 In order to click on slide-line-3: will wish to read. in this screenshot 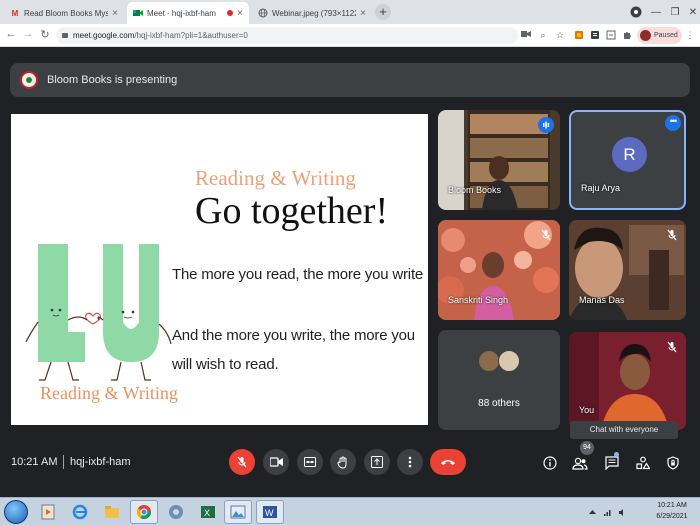, I will do `click(225, 364)`.